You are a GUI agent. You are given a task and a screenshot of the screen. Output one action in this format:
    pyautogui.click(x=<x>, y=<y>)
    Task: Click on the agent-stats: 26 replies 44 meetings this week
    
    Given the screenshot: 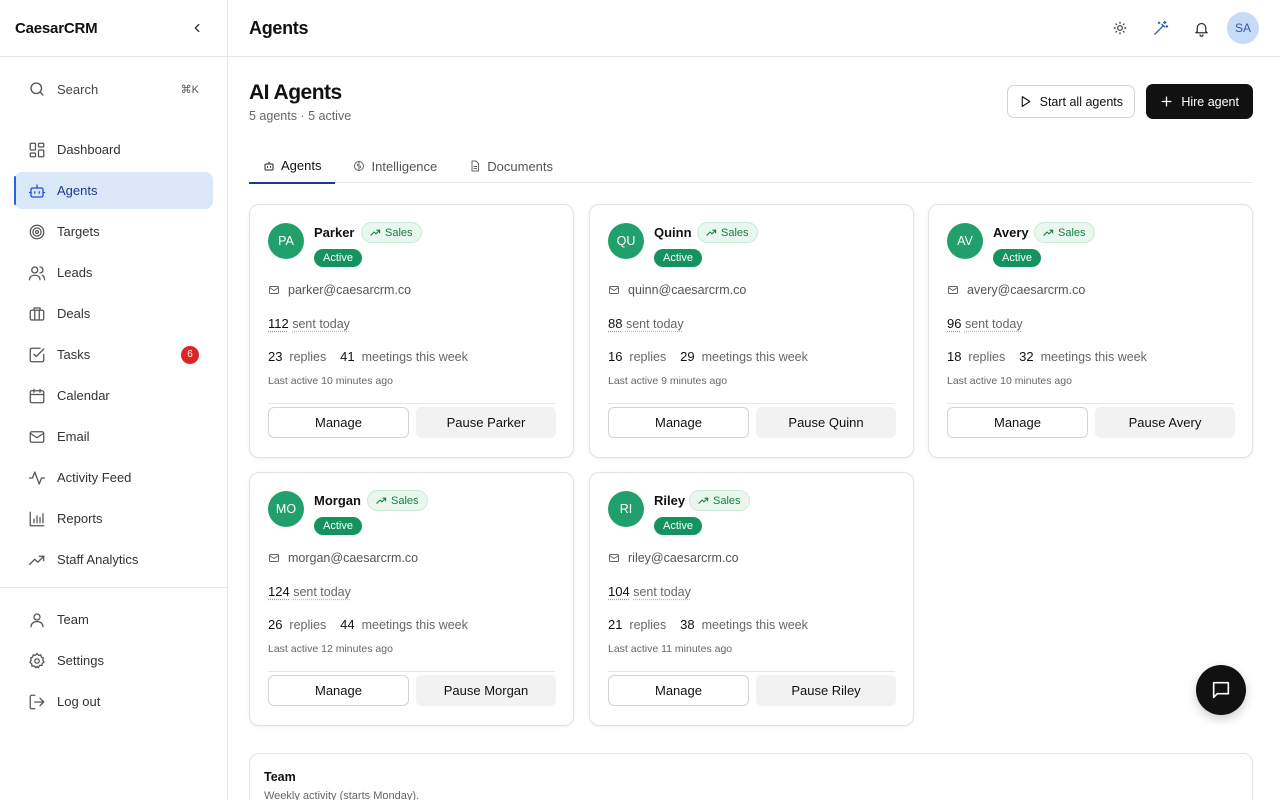 What is the action you would take?
    pyautogui.click(x=368, y=624)
    